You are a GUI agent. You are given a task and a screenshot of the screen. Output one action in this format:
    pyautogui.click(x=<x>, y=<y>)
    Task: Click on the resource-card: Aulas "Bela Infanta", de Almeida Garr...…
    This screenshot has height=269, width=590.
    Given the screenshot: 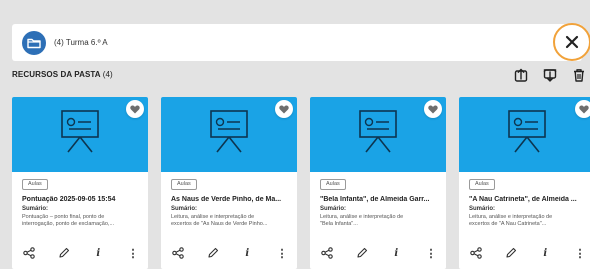 What is the action you would take?
    pyautogui.click(x=378, y=183)
    